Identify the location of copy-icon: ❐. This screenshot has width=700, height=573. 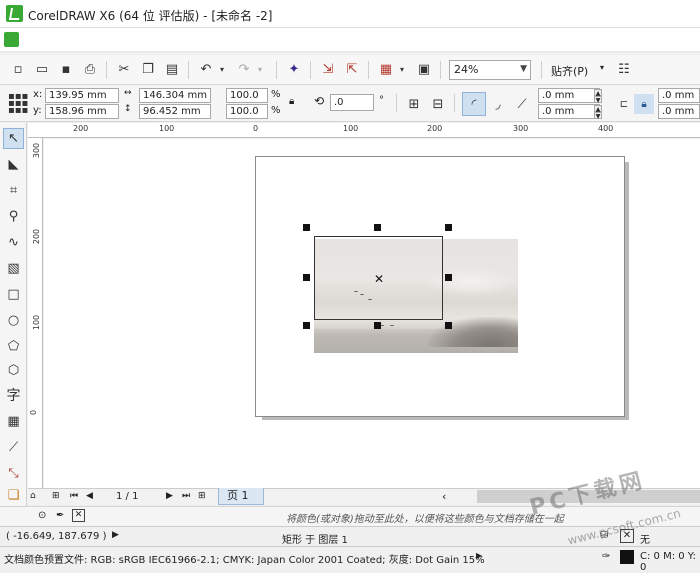
(148, 69).